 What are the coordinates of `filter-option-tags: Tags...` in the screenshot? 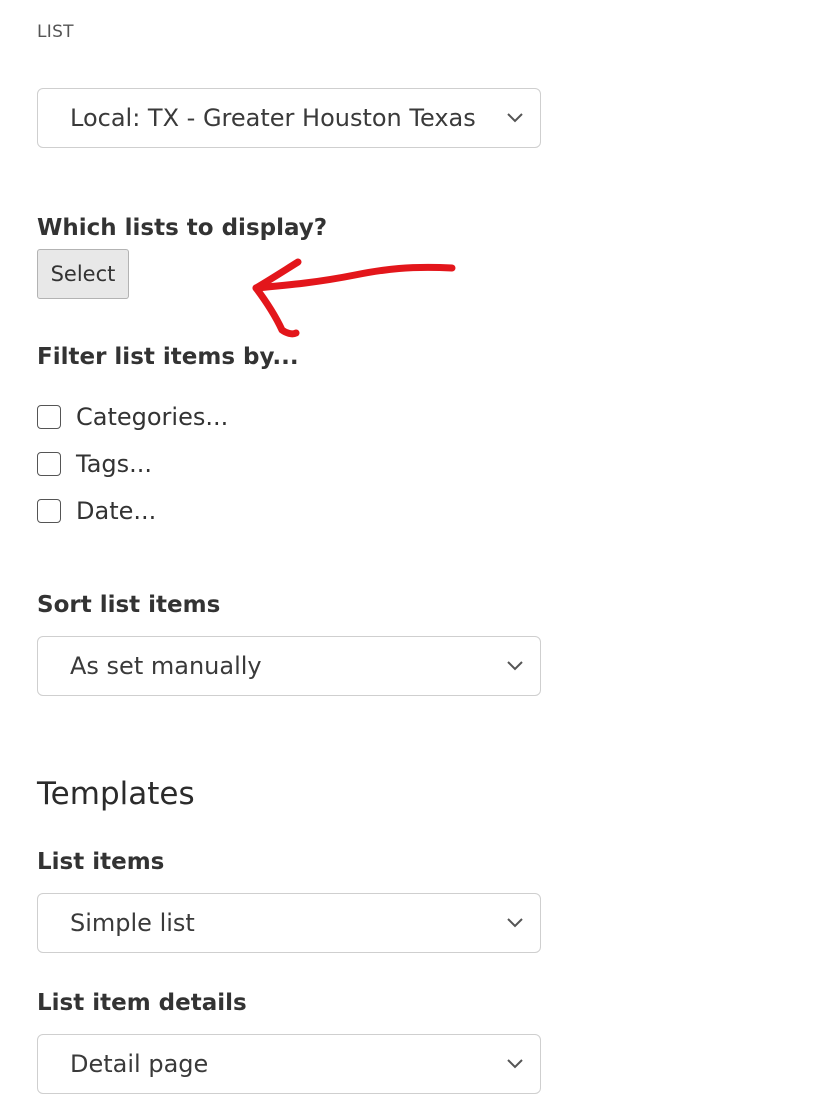 It's located at (94, 464).